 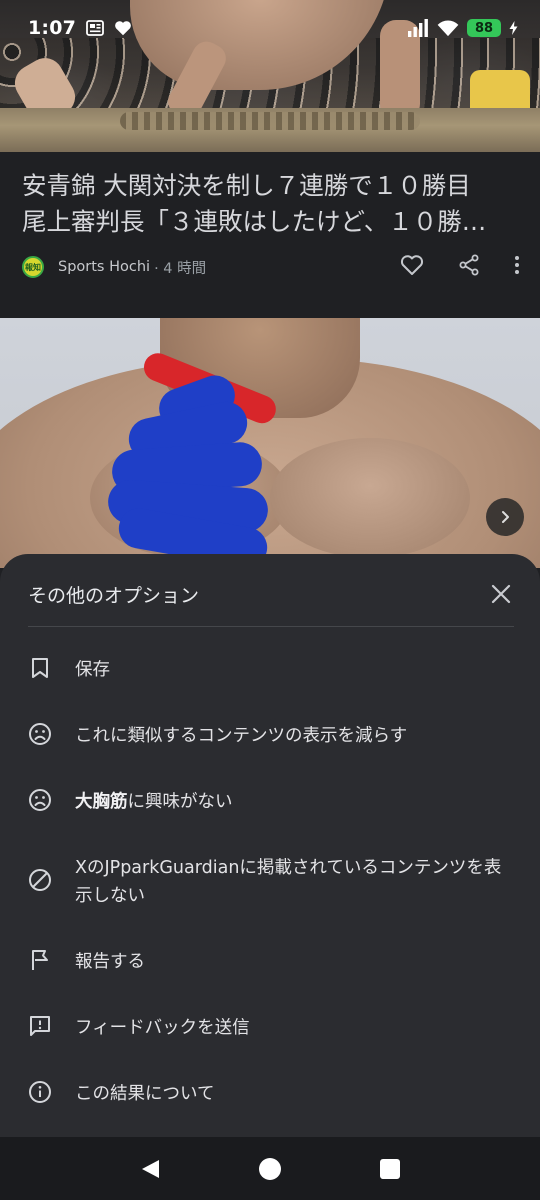 I want to click on status-time: 1:07, so click(x=52, y=28).